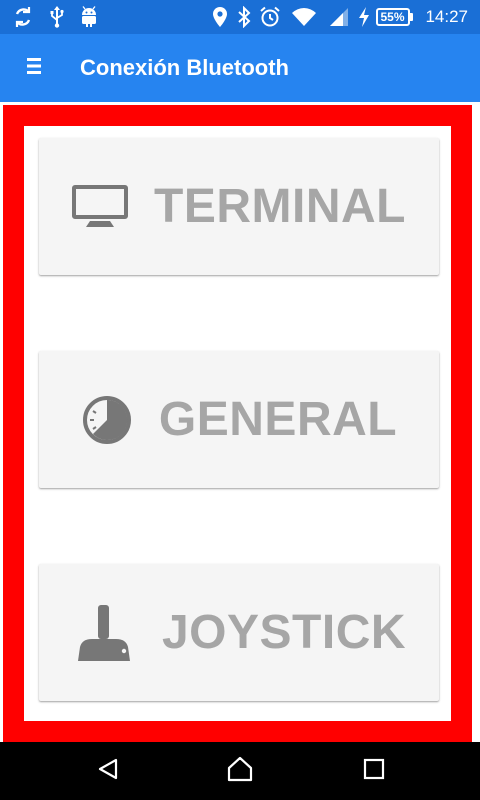 This screenshot has height=800, width=480. I want to click on home-button, so click(240, 771).